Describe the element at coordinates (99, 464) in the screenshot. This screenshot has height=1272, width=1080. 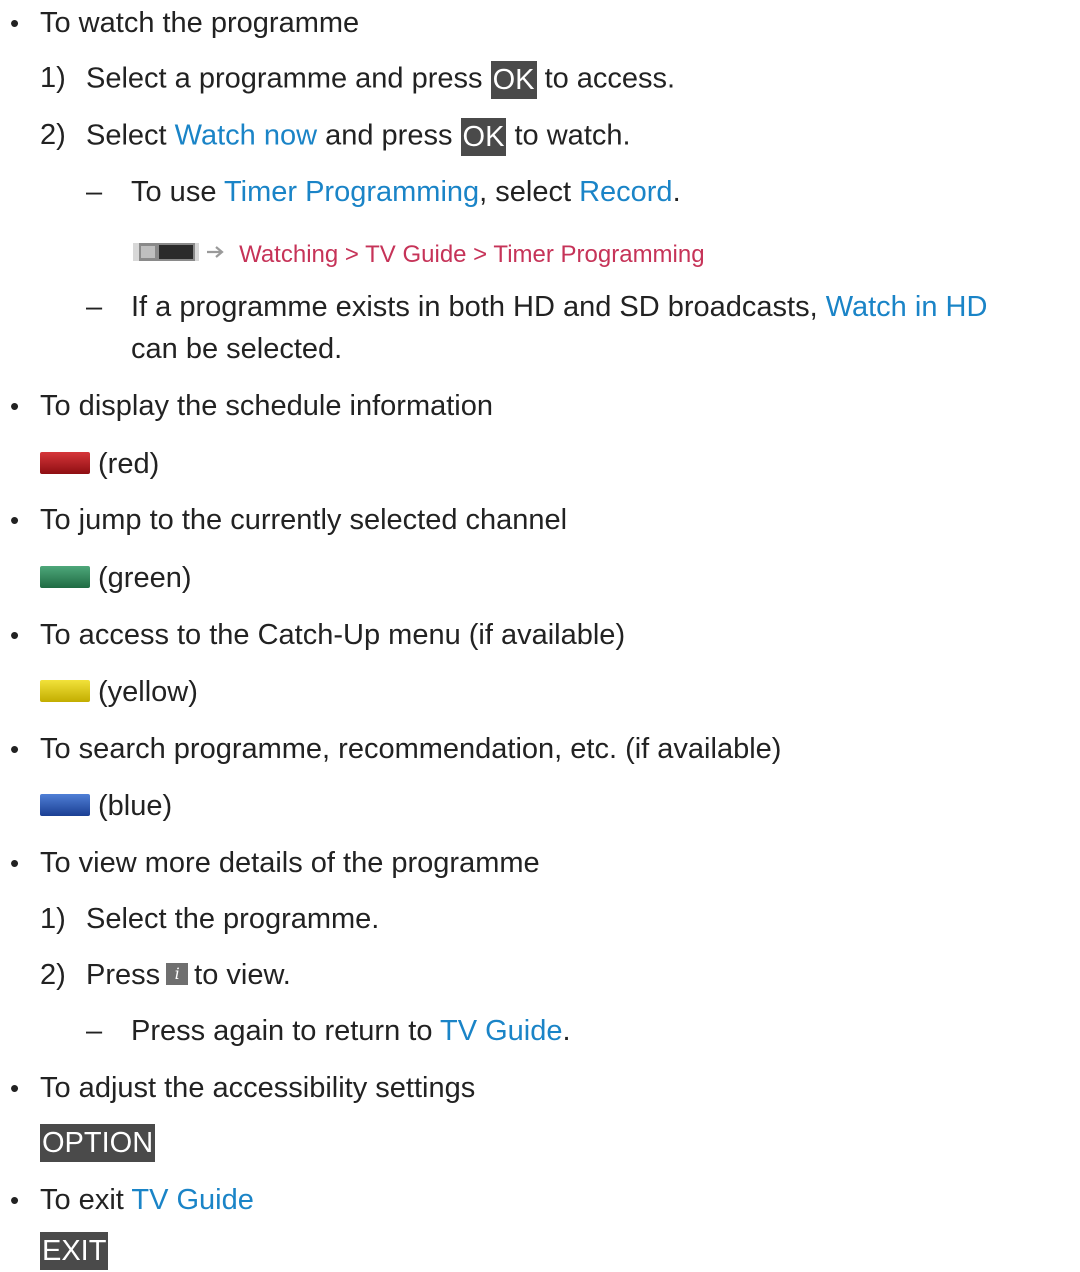
I see `red-key-row: (red)` at that location.